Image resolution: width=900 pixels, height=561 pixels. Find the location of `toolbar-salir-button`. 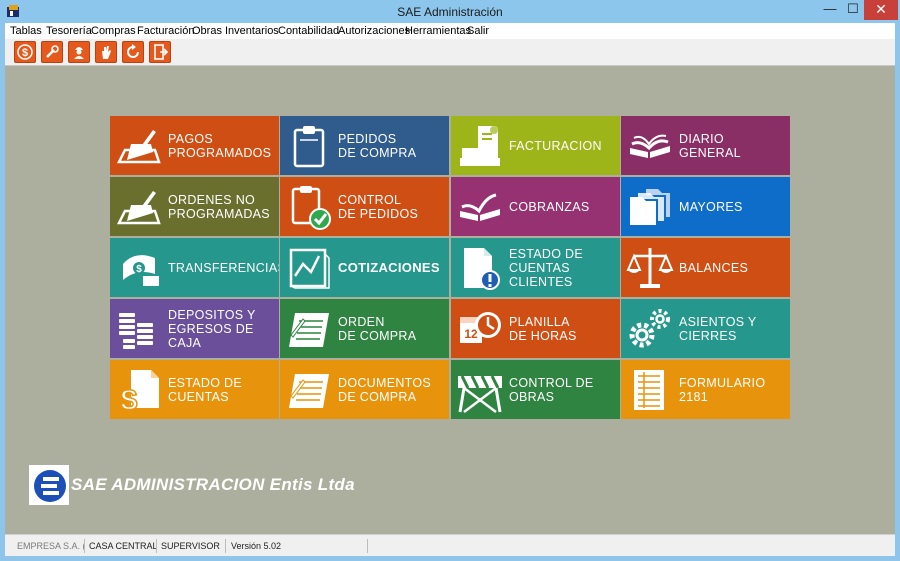

toolbar-salir-button is located at coordinates (160, 52).